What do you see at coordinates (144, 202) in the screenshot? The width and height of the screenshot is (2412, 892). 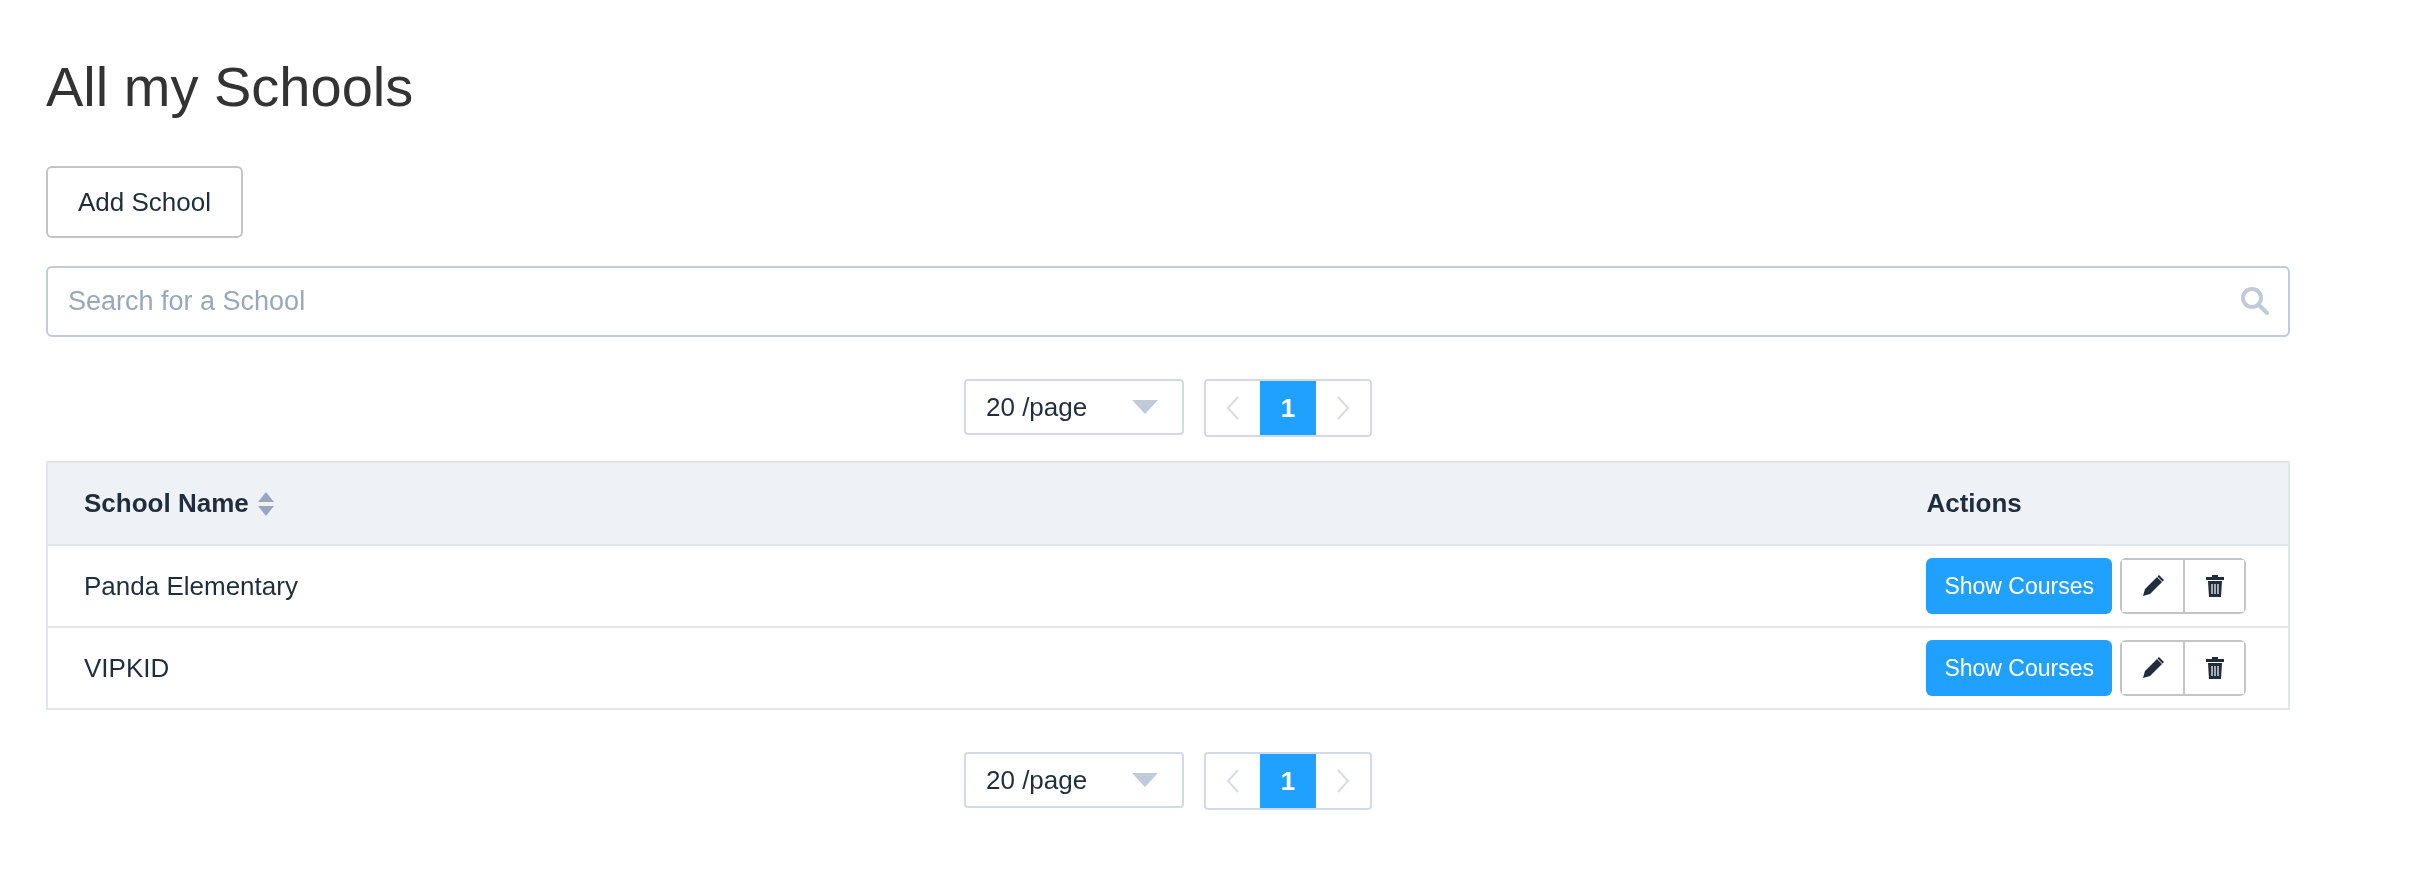 I see `add-school-button: Add School` at bounding box center [144, 202].